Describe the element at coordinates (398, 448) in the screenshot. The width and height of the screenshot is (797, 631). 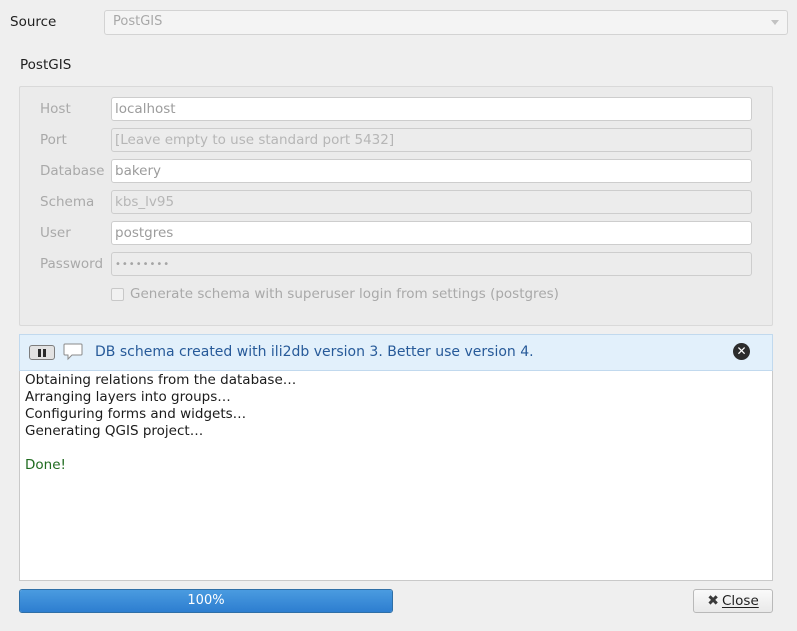
I see `log-blank-line` at that location.